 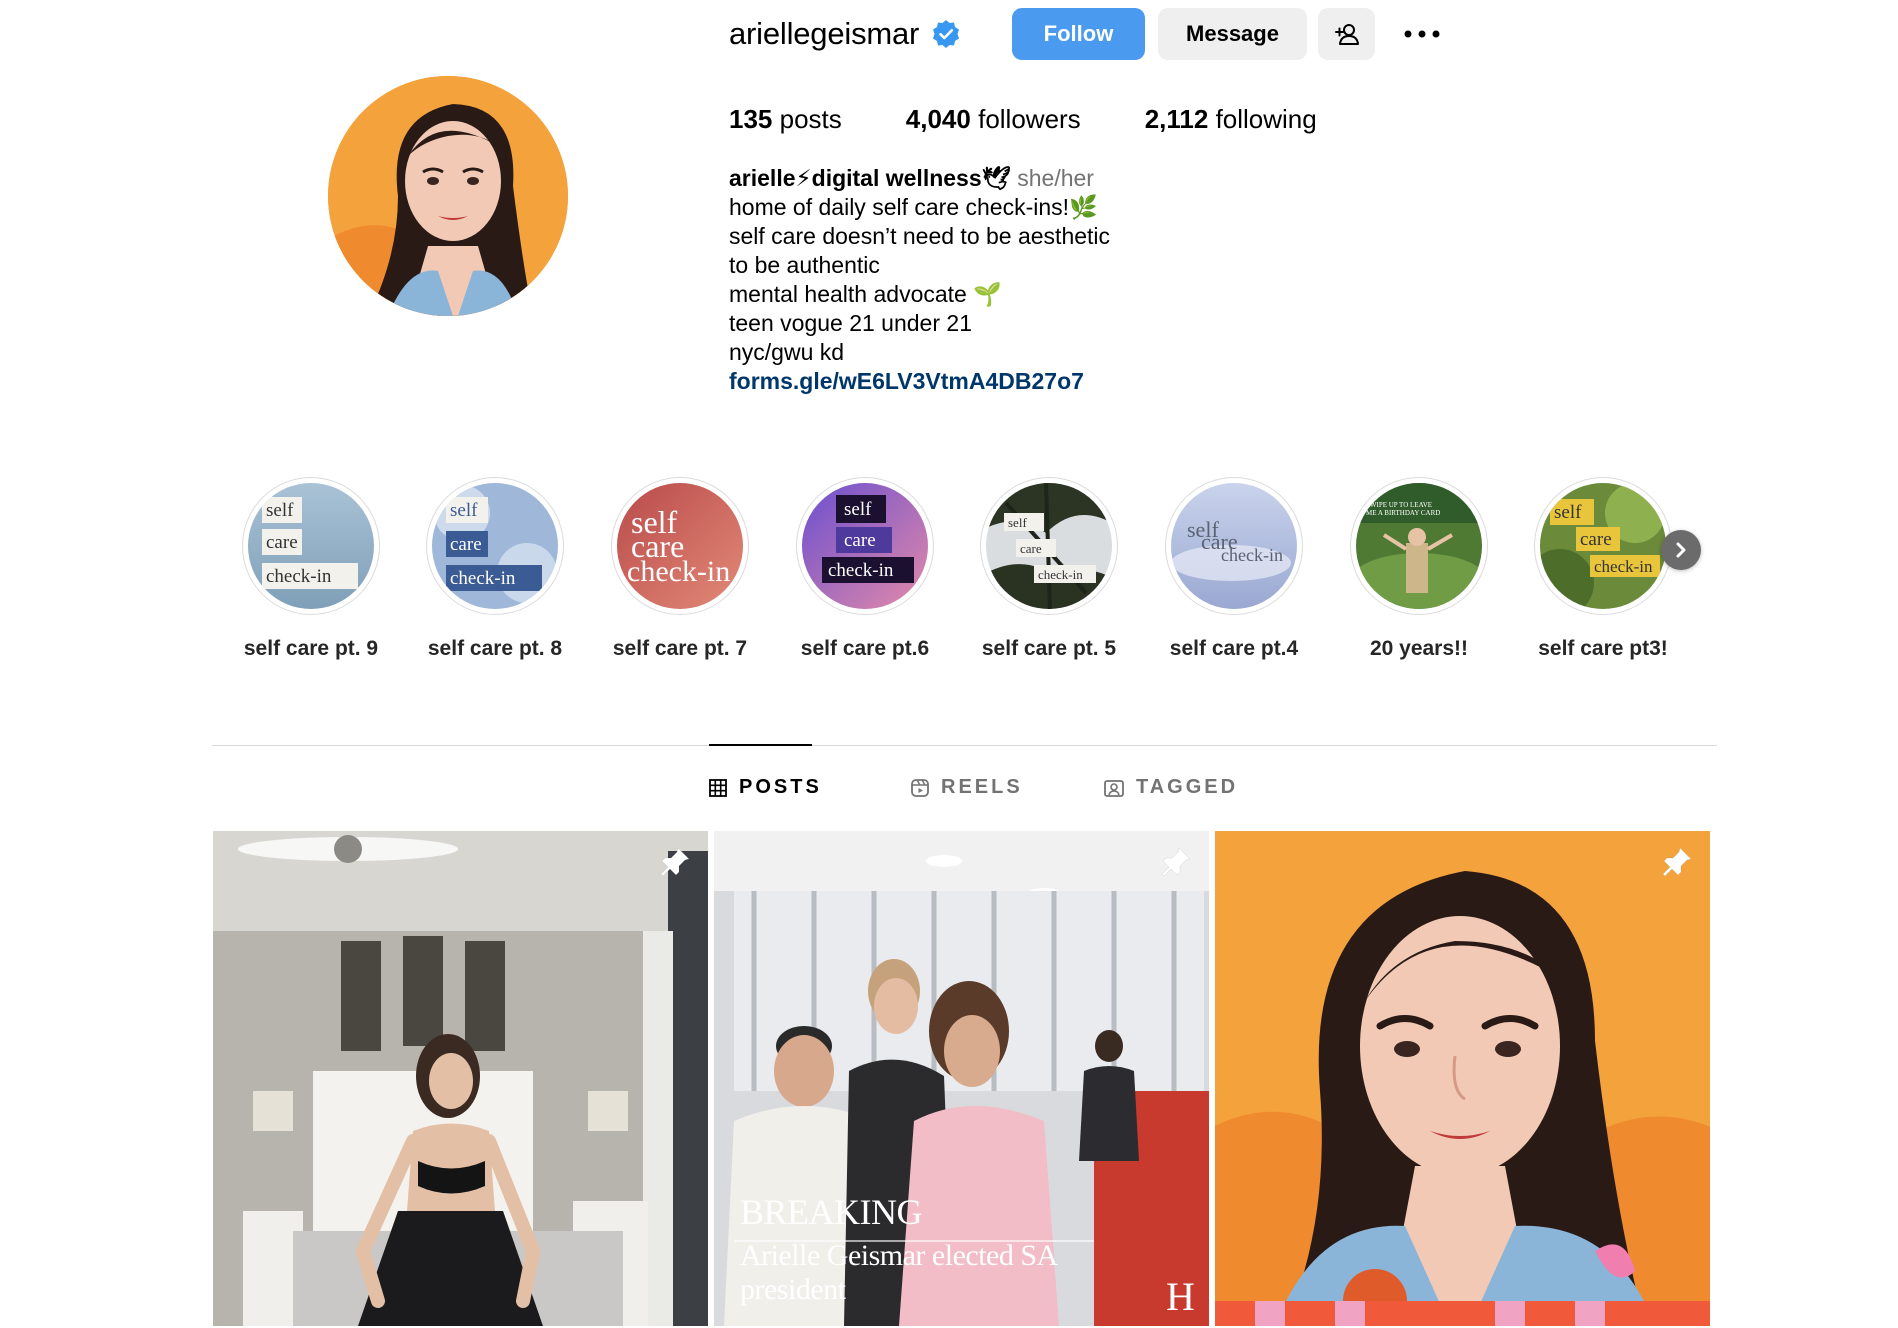 I want to click on followers-link: 4,040 followers, so click(x=993, y=119).